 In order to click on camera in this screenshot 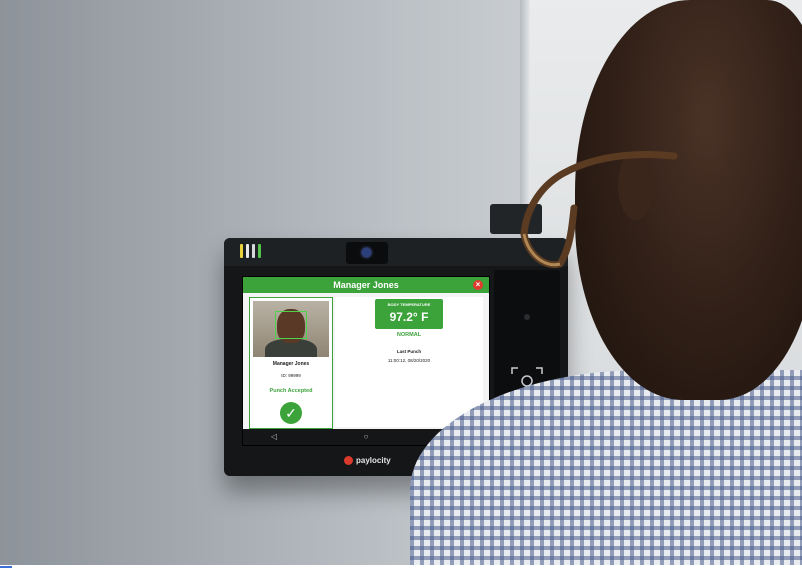, I will do `click(367, 253)`.